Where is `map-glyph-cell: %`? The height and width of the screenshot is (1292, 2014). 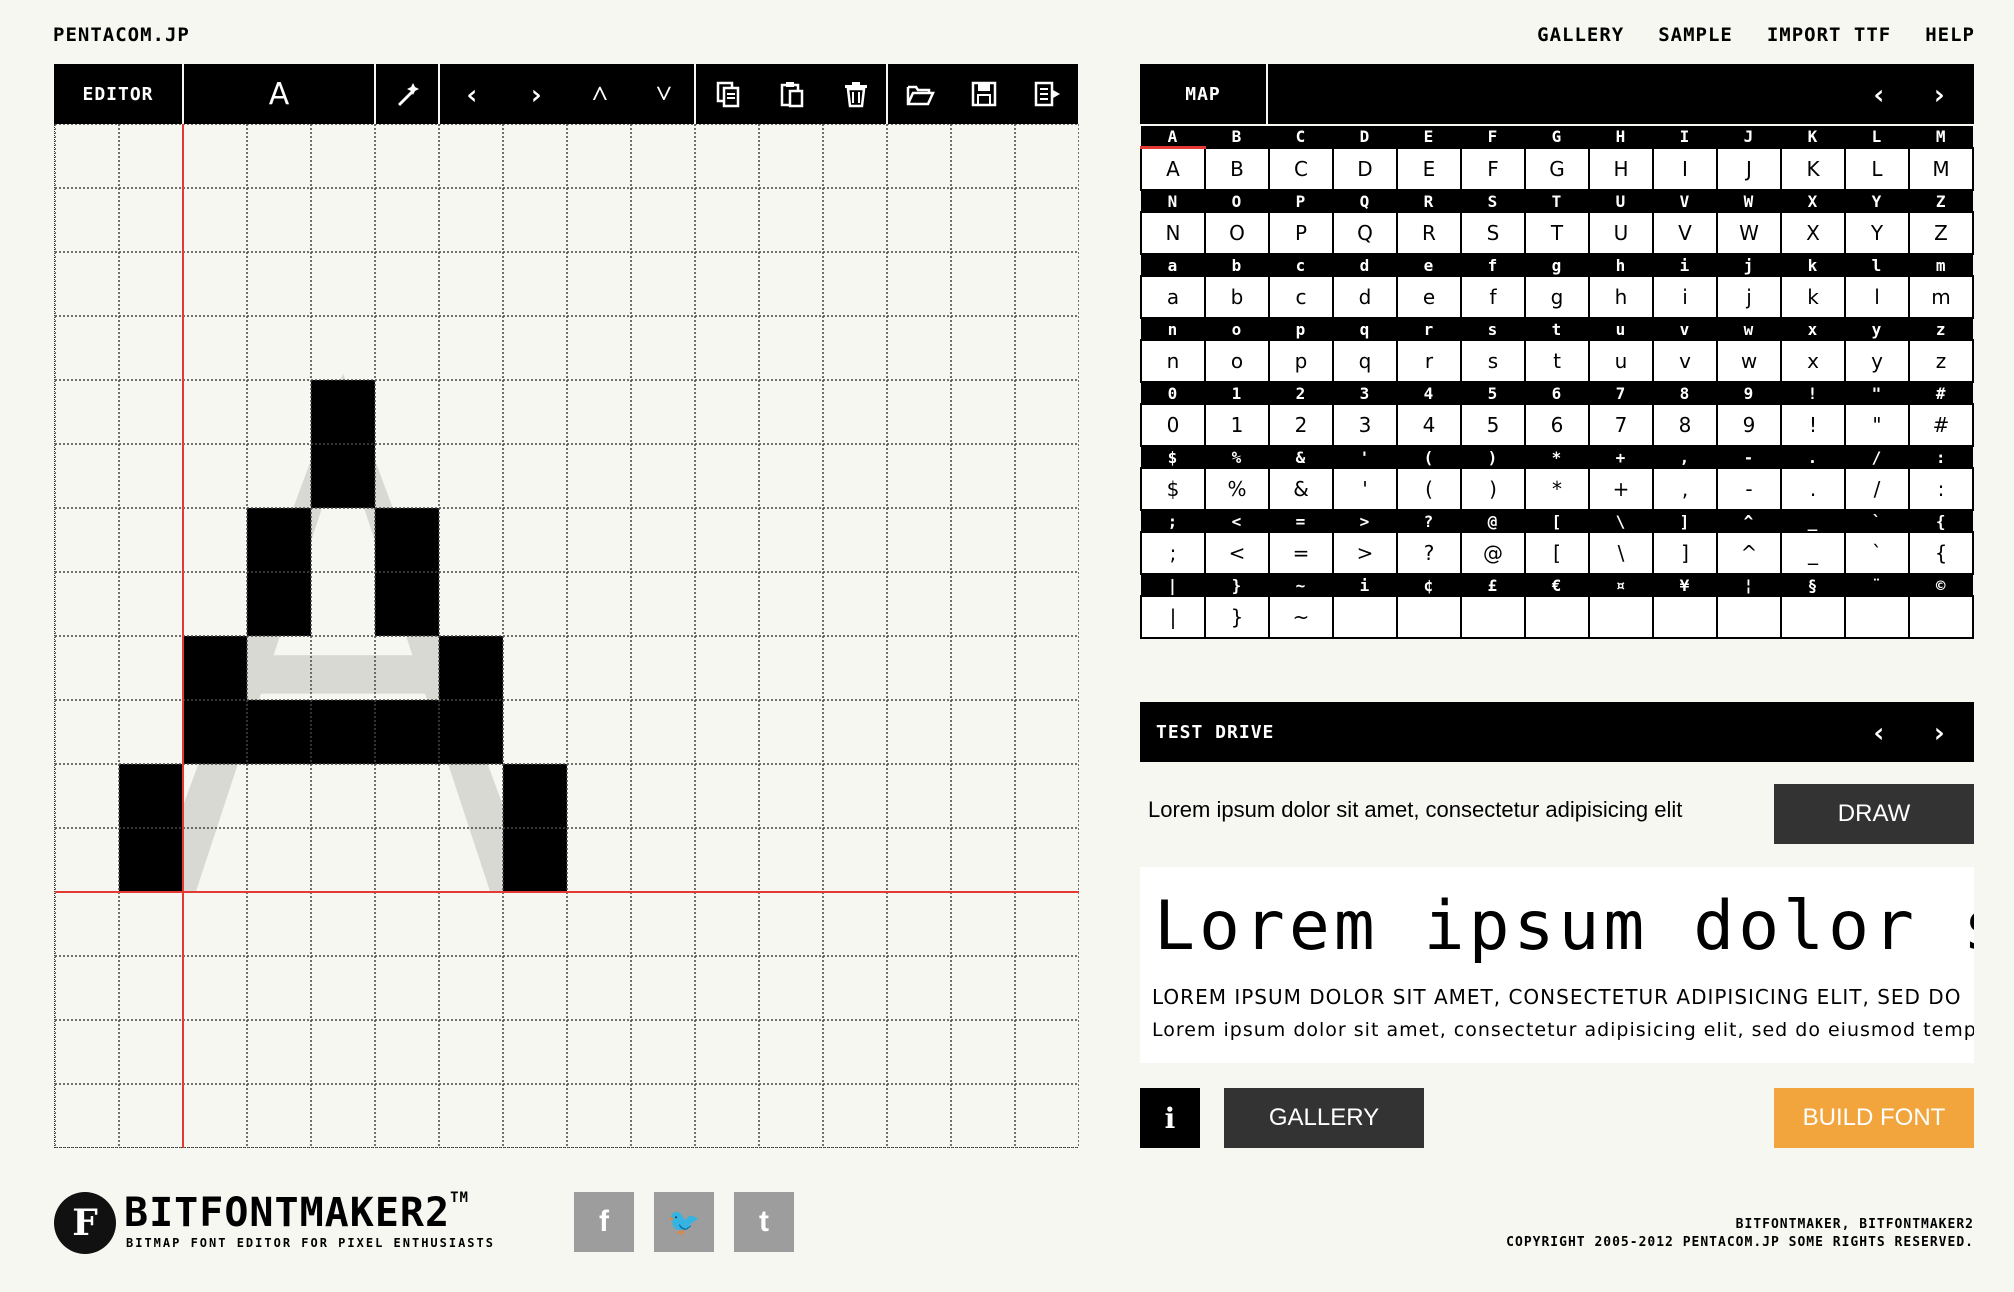 map-glyph-cell: % is located at coordinates (1237, 489).